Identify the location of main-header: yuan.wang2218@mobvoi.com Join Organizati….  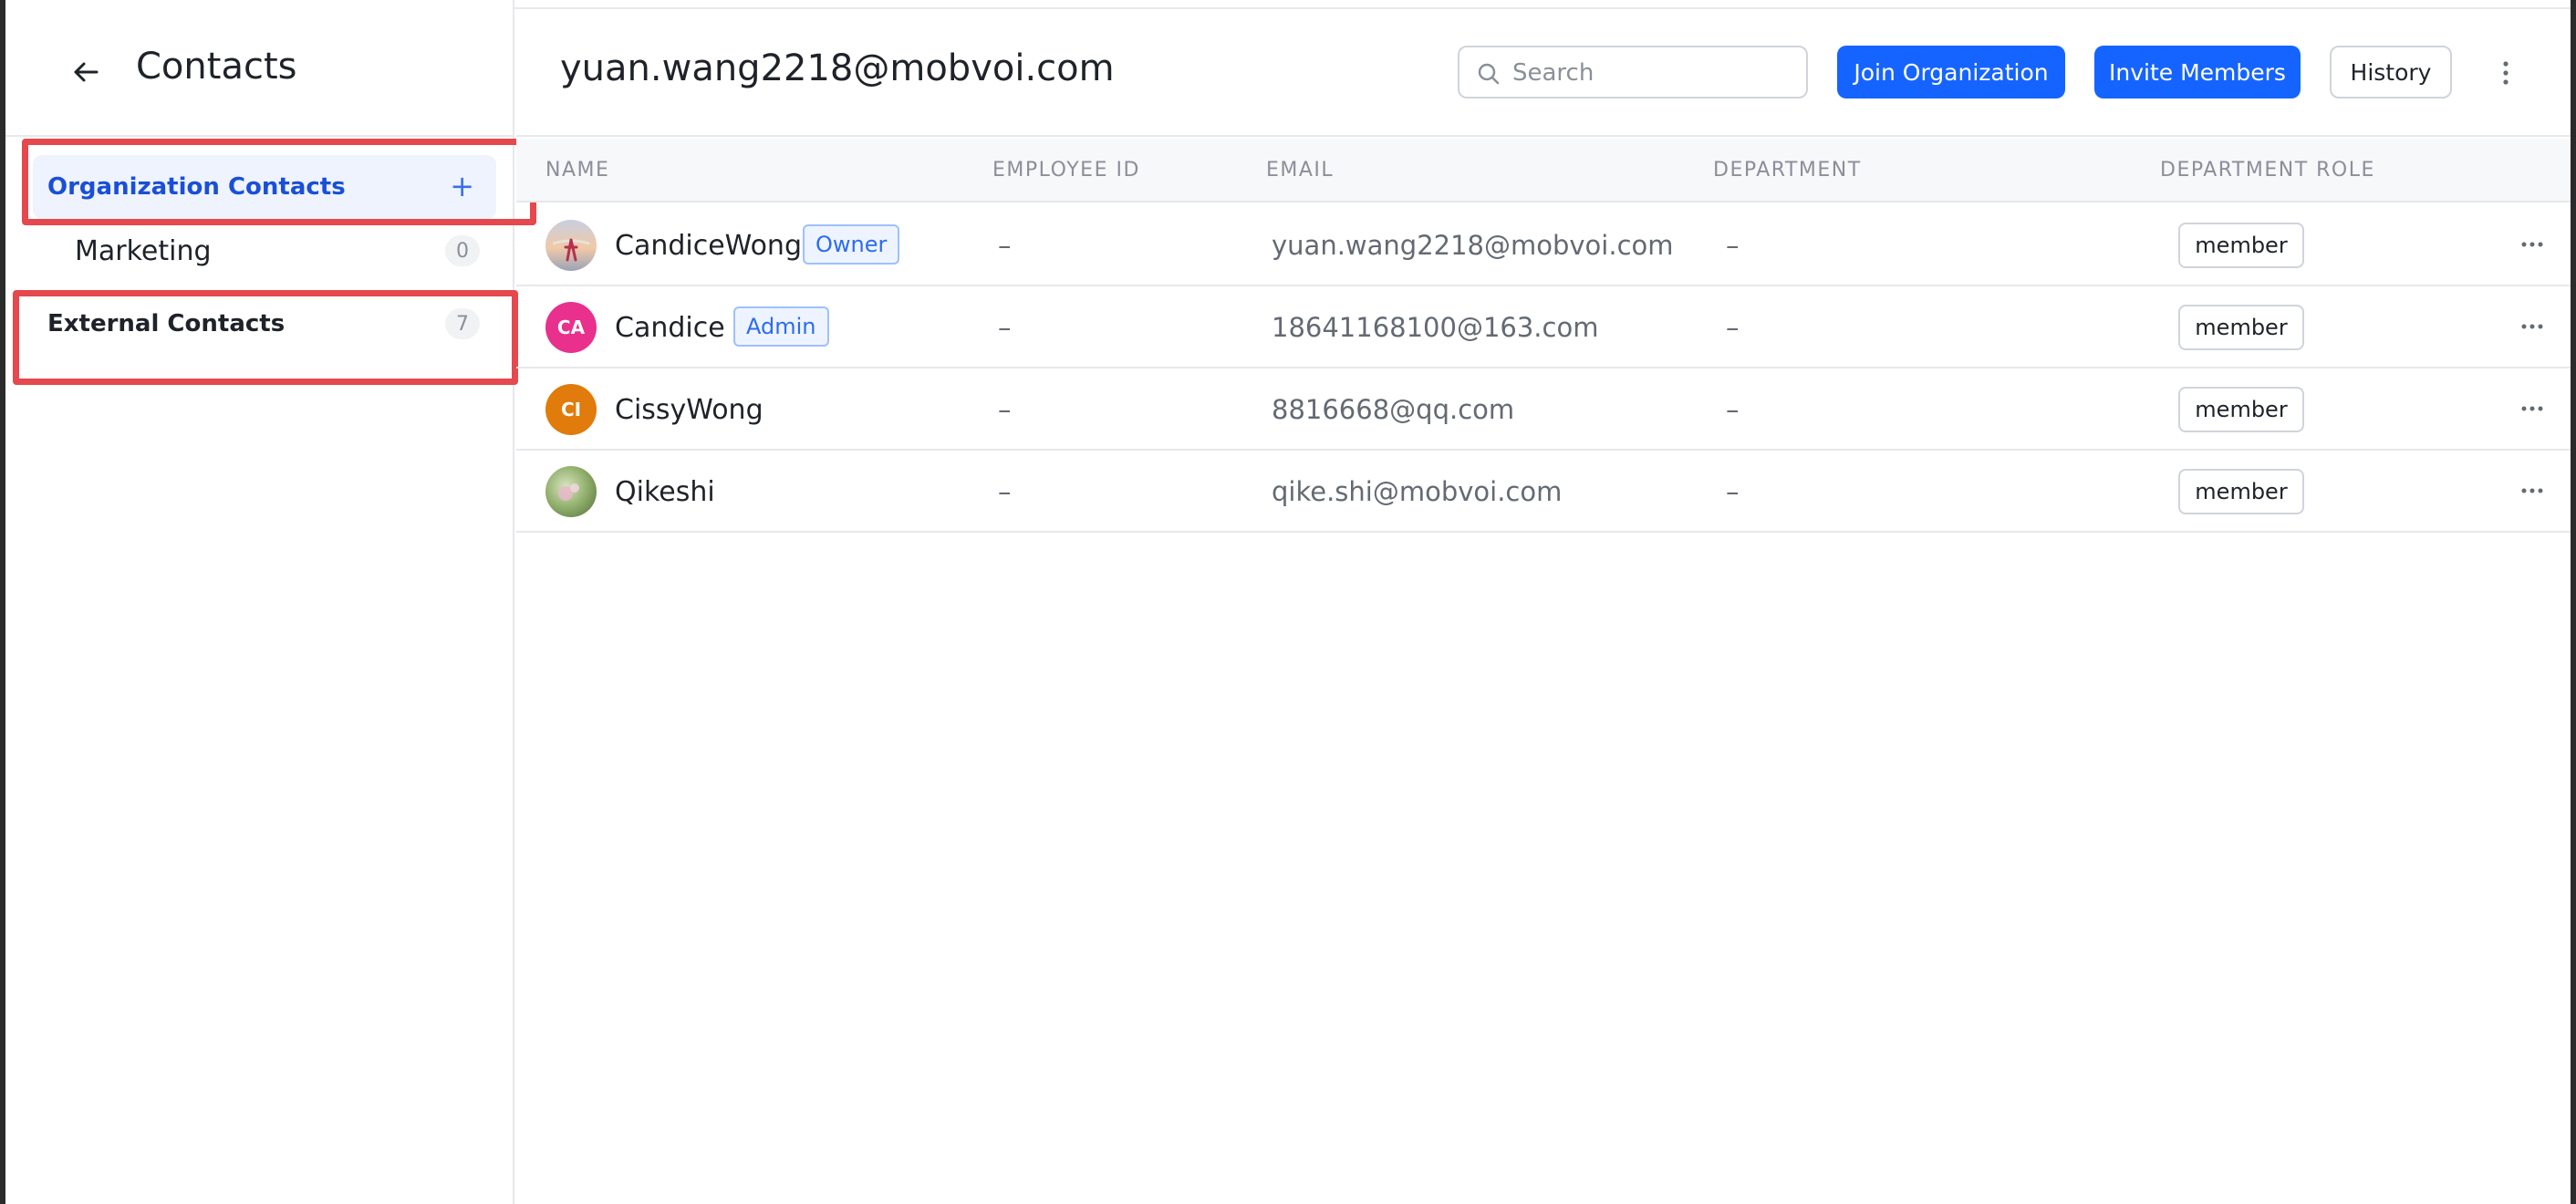
(1543, 73).